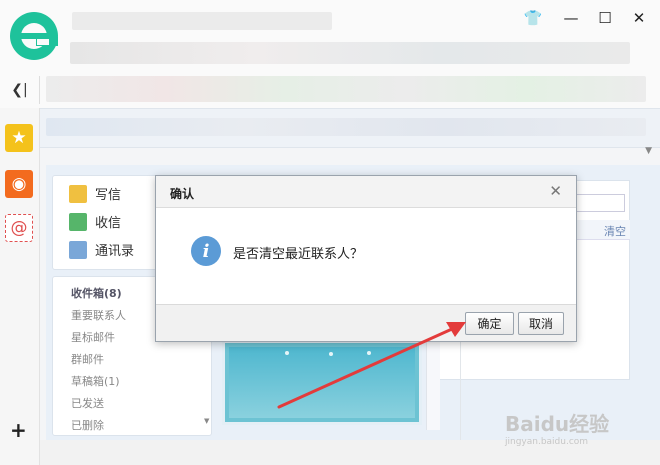 This screenshot has width=660, height=465. I want to click on scroll-down-icon: ▼, so click(206, 421).